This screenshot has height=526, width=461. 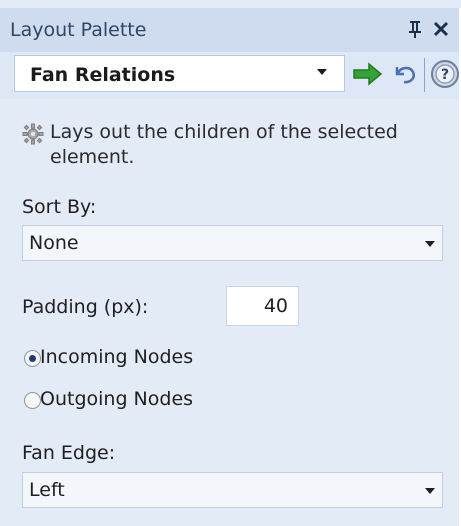 What do you see at coordinates (229, 30) in the screenshot?
I see `title-bar: Layout Palette` at bounding box center [229, 30].